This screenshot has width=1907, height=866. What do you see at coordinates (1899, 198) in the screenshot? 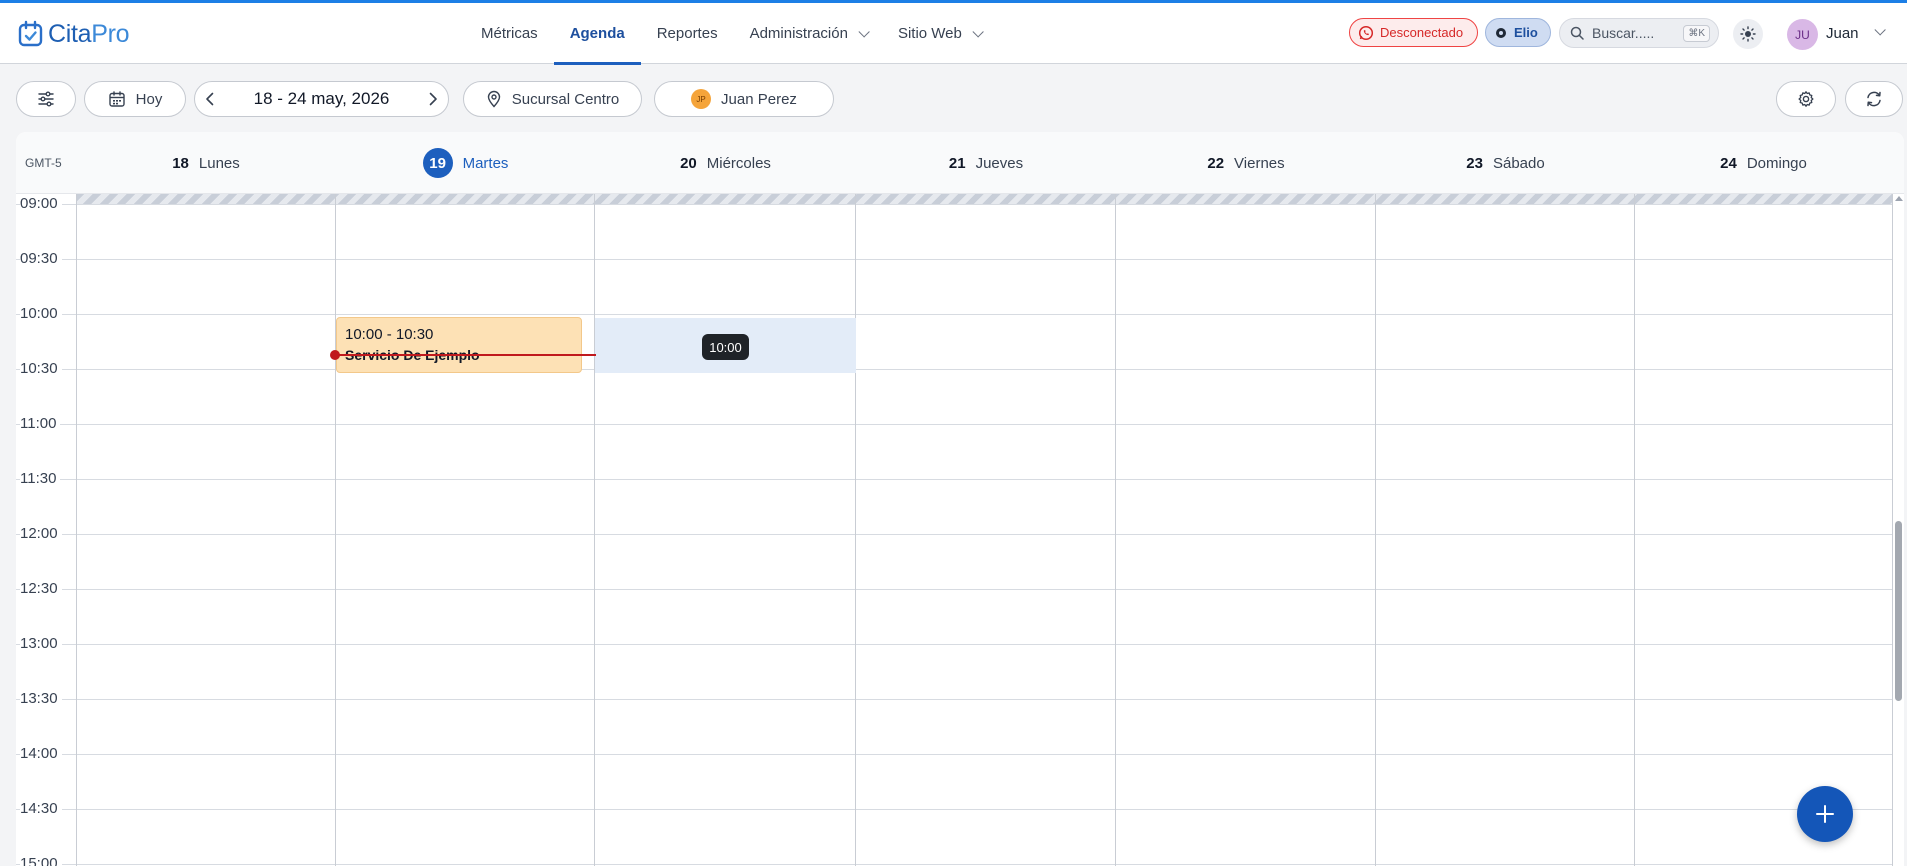
I see `scroll-up-icon` at bounding box center [1899, 198].